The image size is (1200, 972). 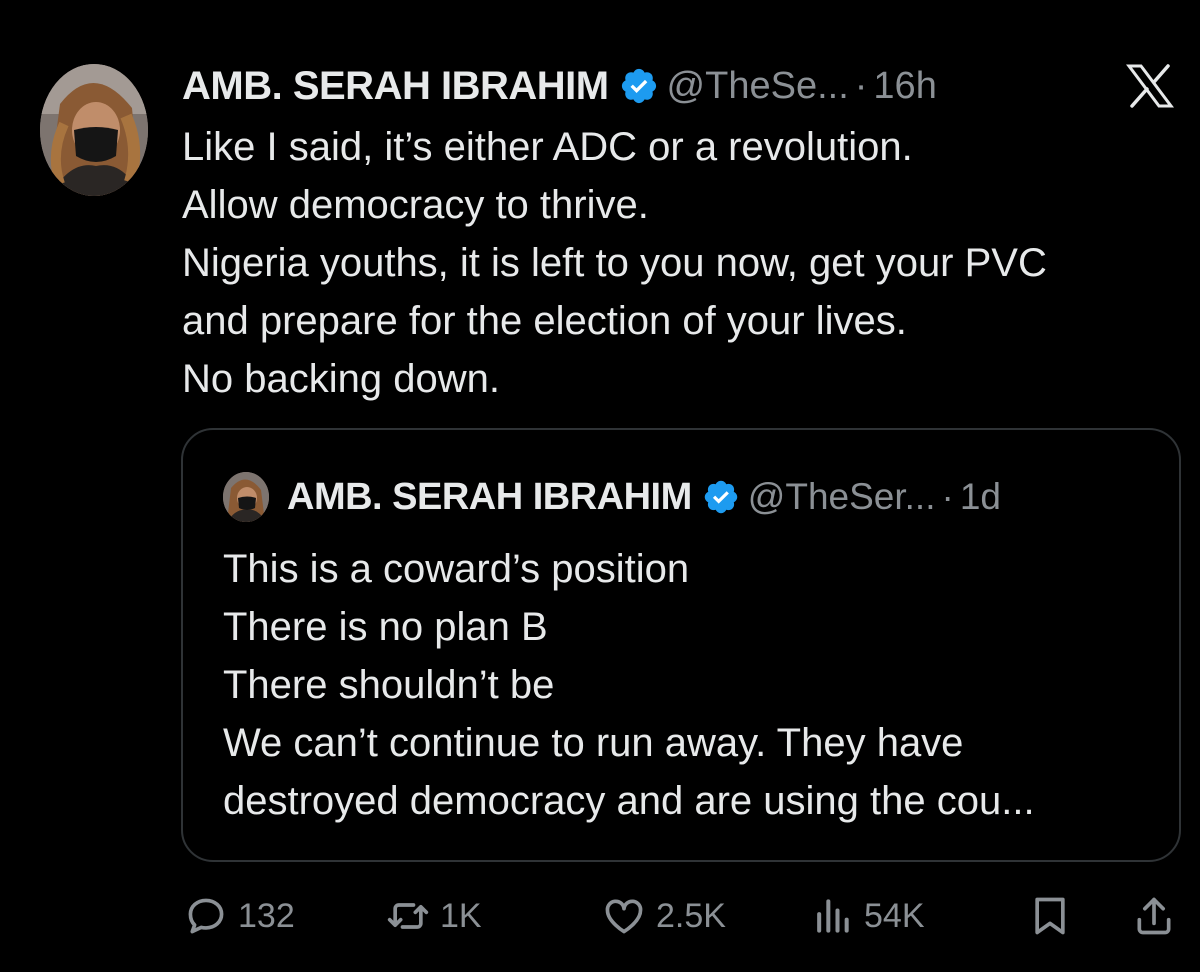 What do you see at coordinates (206, 916) in the screenshot?
I see `reply-icon` at bounding box center [206, 916].